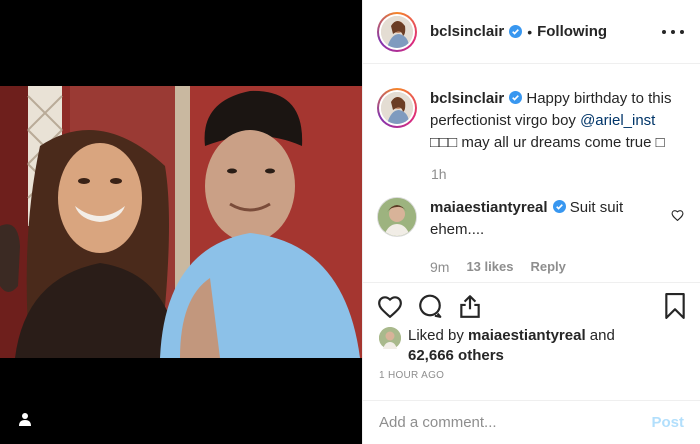 The height and width of the screenshot is (444, 700). What do you see at coordinates (547, 142) in the screenshot?
I see `caption-body-end: □□□ may all ur dreams come true □` at bounding box center [547, 142].